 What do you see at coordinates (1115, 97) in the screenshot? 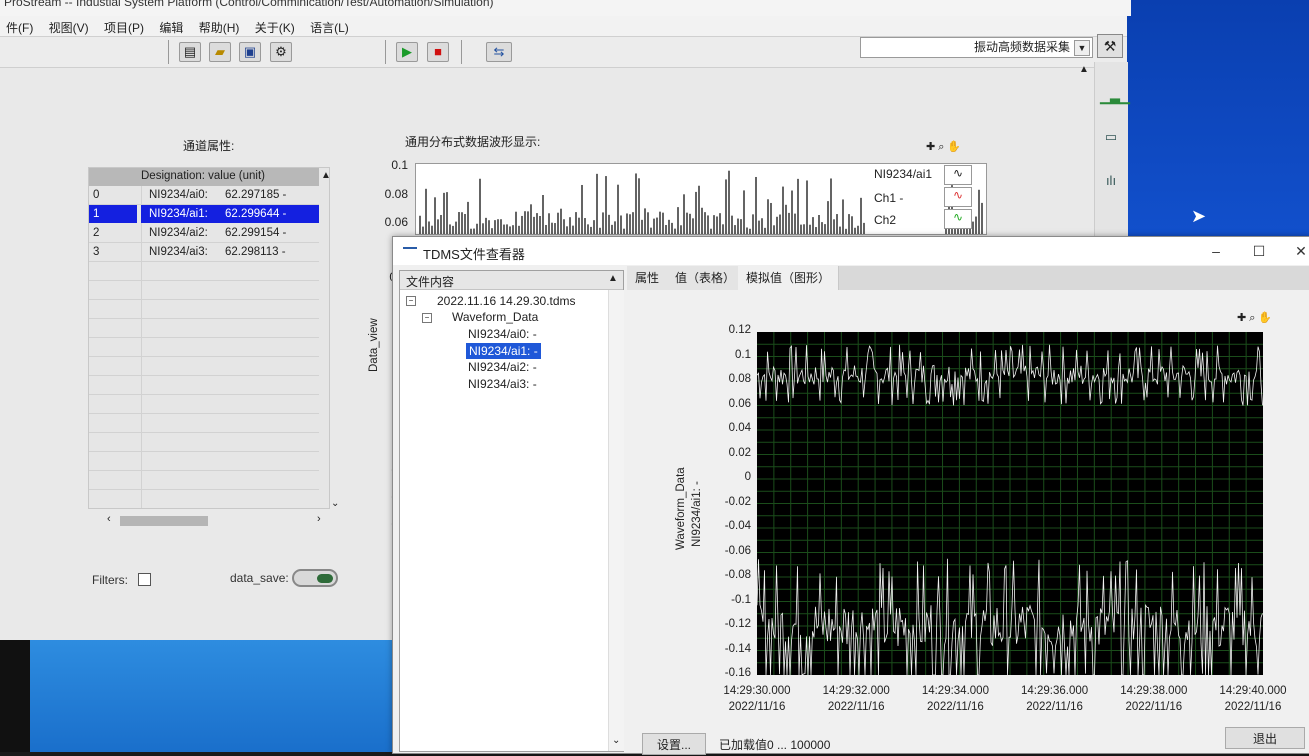
I see `chart-icon: ▁▃▁` at bounding box center [1115, 97].